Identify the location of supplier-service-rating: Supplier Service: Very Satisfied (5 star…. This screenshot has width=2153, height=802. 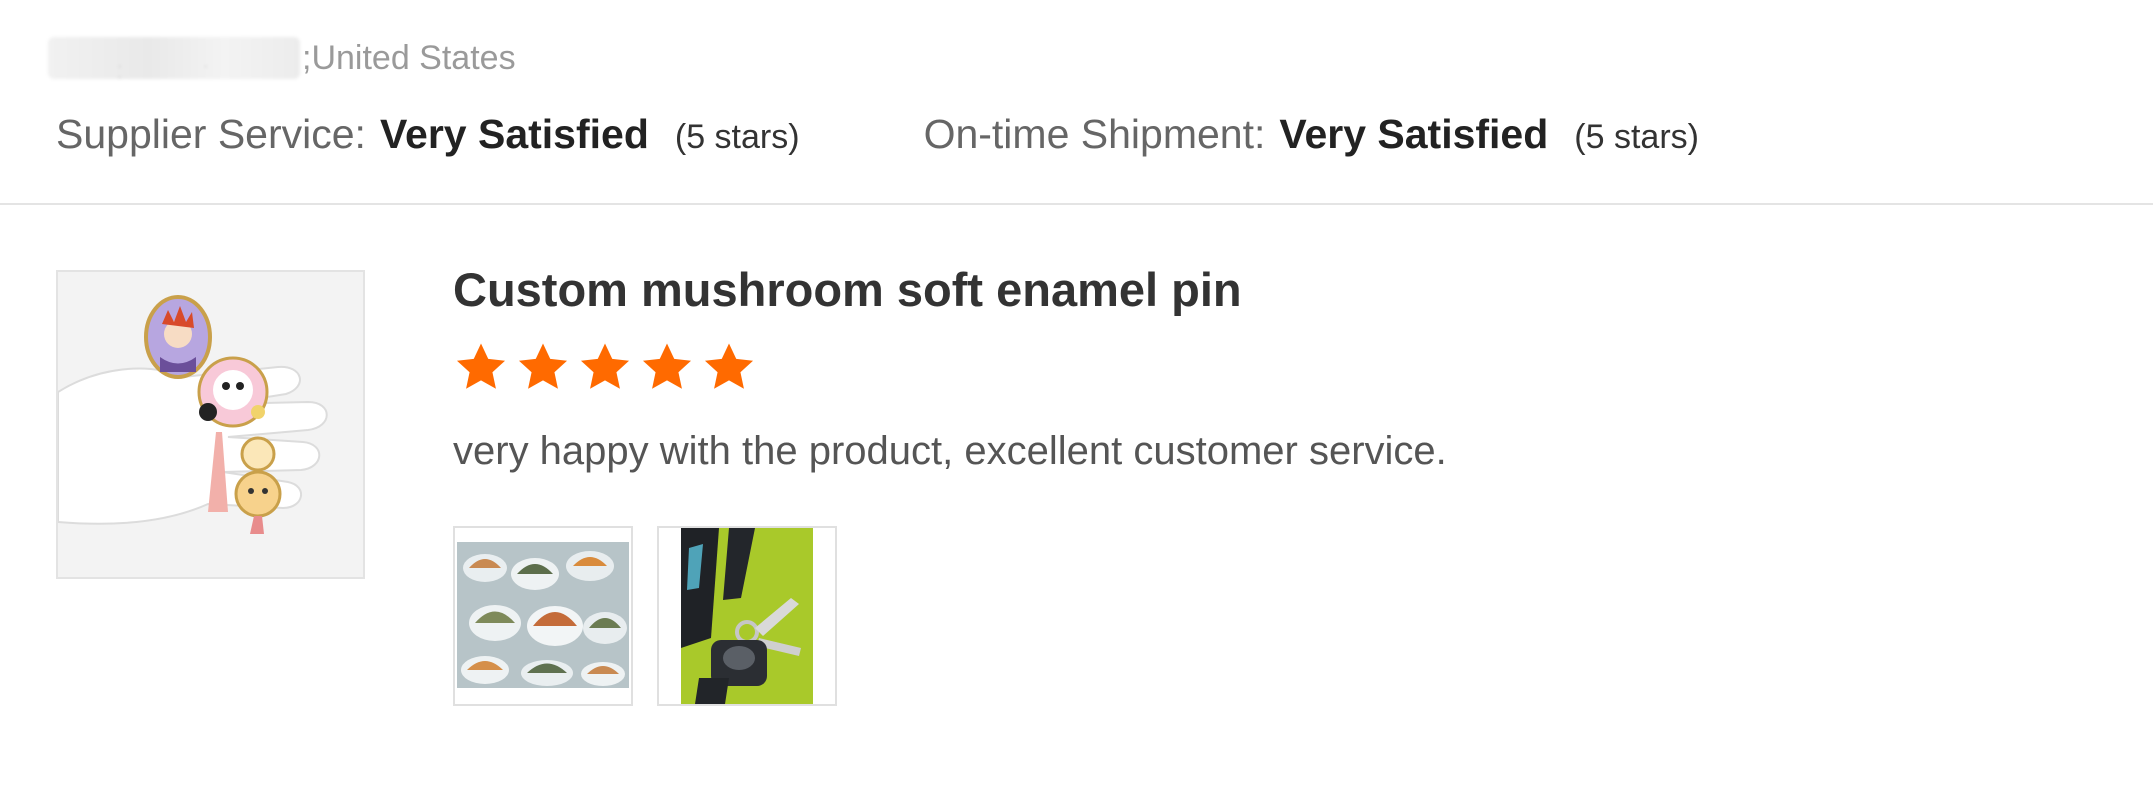
(428, 134).